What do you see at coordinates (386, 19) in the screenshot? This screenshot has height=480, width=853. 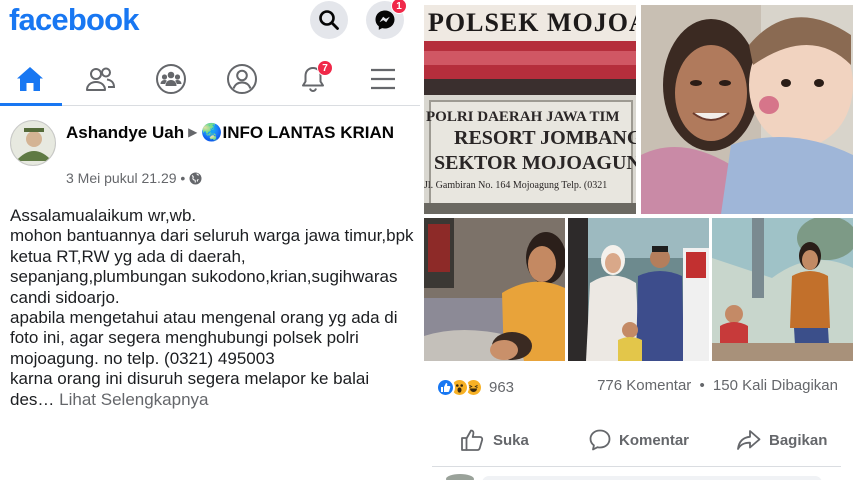 I see `messenger-button: 1` at bounding box center [386, 19].